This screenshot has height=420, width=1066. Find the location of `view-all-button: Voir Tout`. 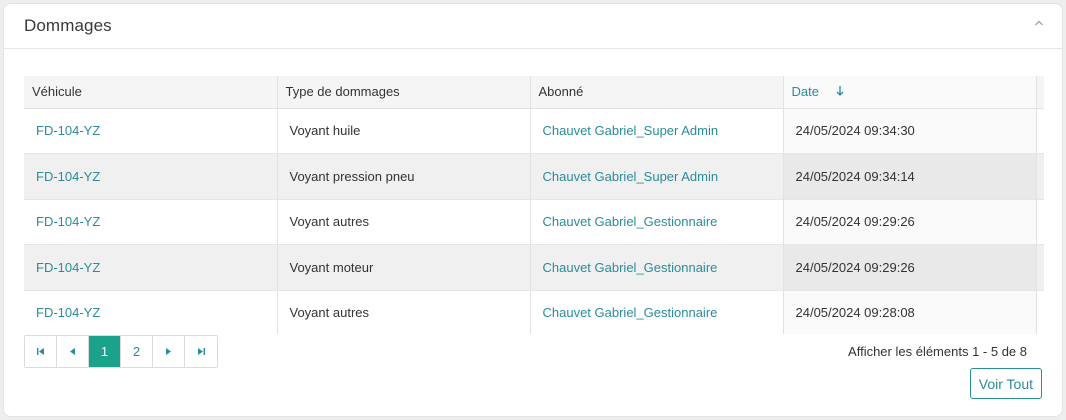

view-all-button: Voir Tout is located at coordinates (1005, 383).